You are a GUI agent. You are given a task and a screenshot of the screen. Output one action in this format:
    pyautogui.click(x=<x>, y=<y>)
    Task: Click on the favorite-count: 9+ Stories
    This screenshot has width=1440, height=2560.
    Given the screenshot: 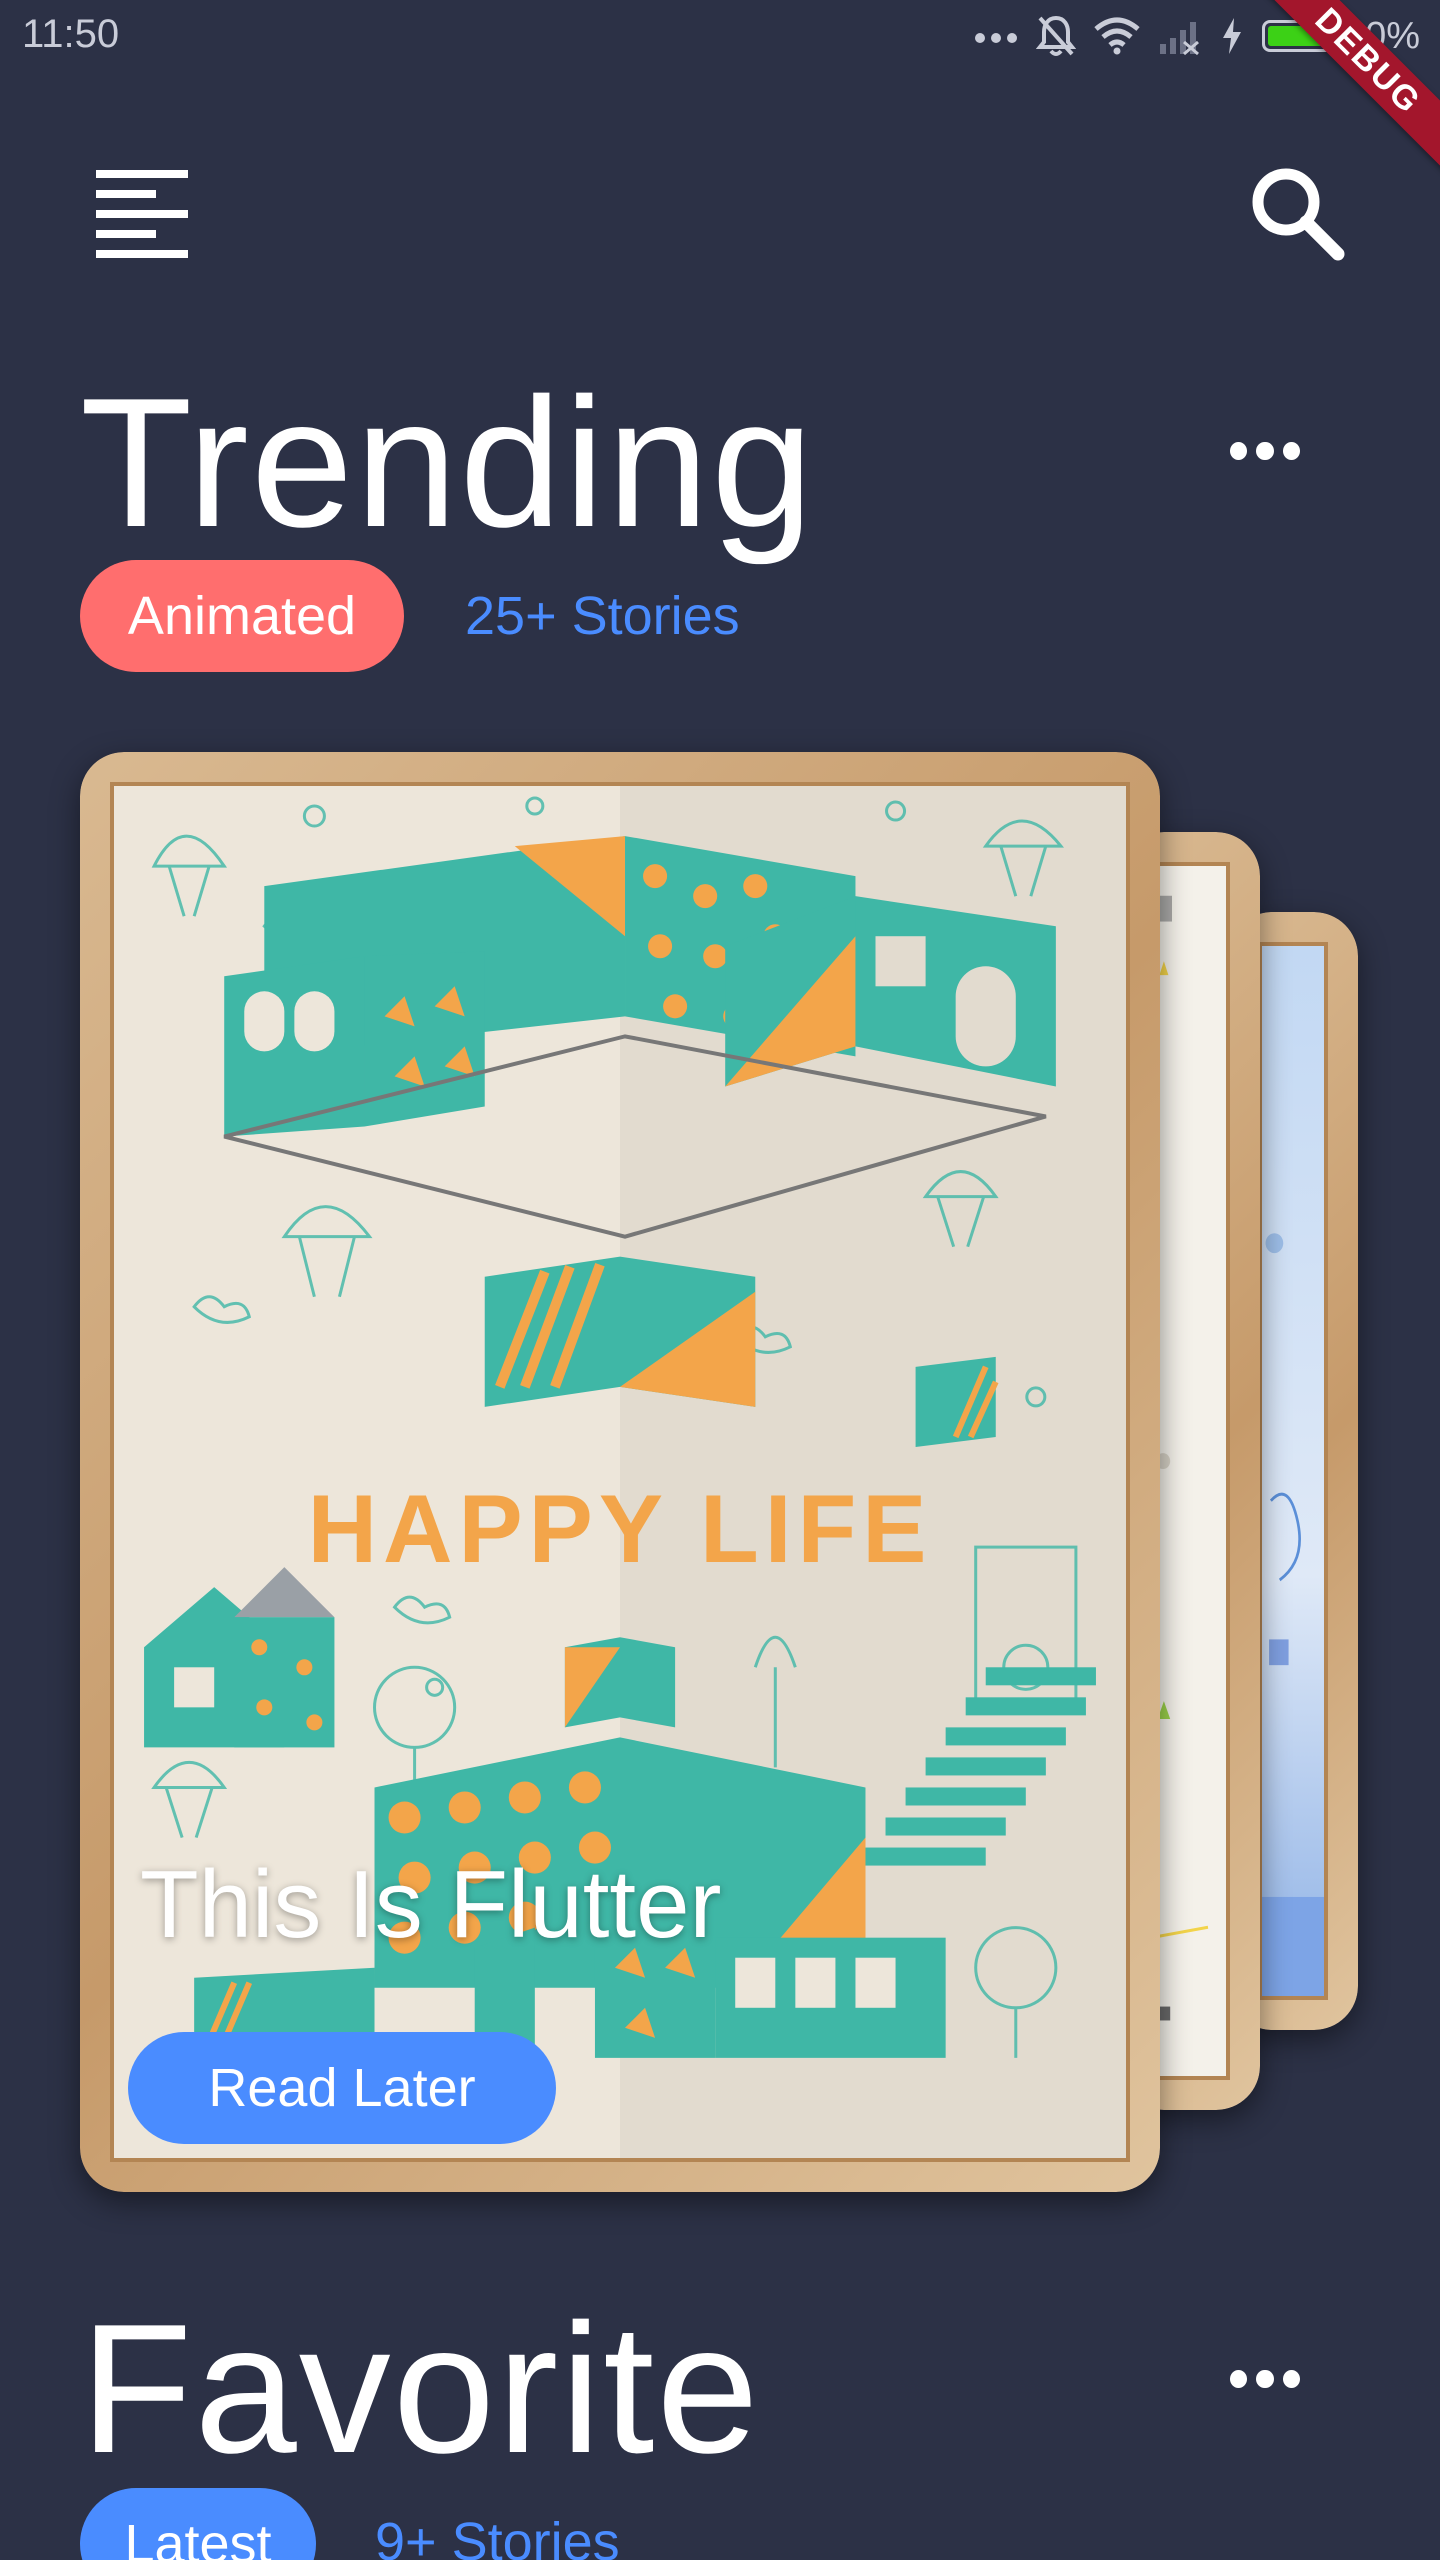 What is the action you would take?
    pyautogui.click(x=497, y=2536)
    